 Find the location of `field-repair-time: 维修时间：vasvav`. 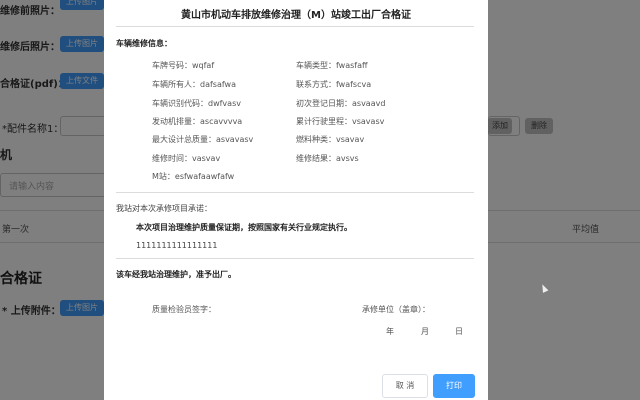

field-repair-time: 维修时间：vasvav is located at coordinates (186, 158).